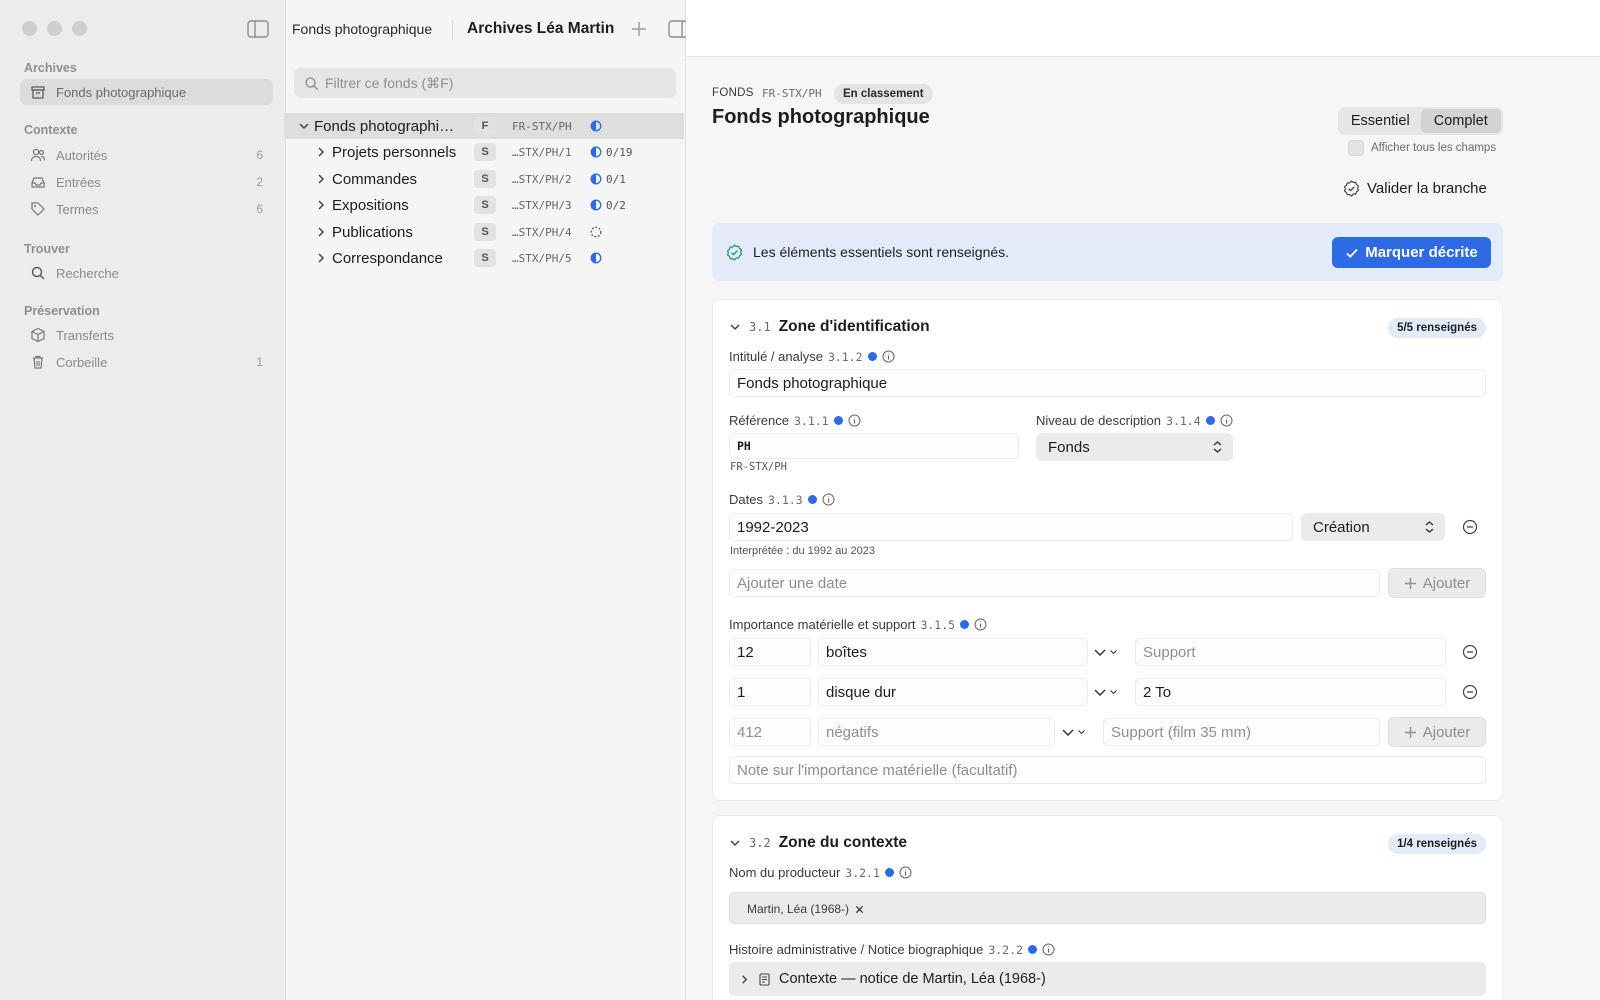 This screenshot has width=1600, height=1000. Describe the element at coordinates (484, 179) in the screenshot. I see `tree-row: Commandes S …STX/PH/2 0/1` at that location.